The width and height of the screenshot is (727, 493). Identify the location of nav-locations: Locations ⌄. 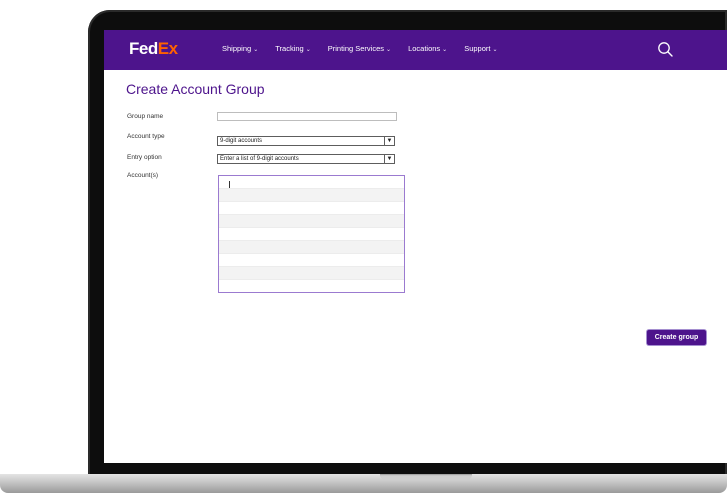
(427, 48).